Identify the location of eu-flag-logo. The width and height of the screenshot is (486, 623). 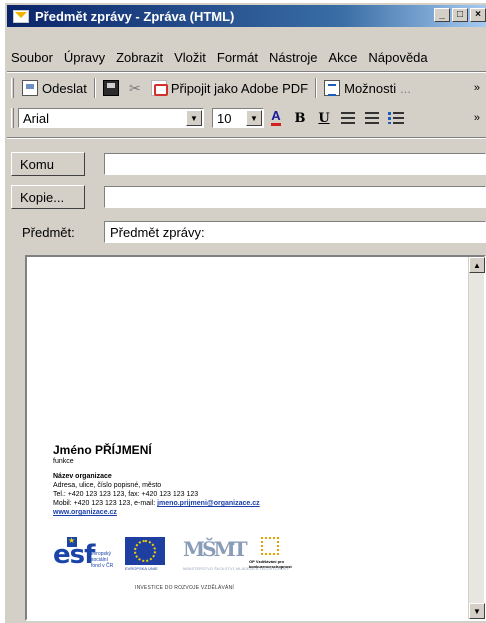
(145, 551).